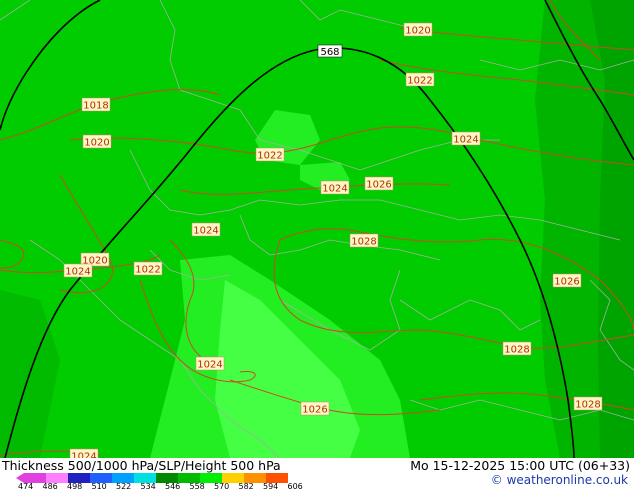 Image resolution: width=634 pixels, height=491 pixels. I want to click on credit-link: © weatheronline.co.uk, so click(559, 480).